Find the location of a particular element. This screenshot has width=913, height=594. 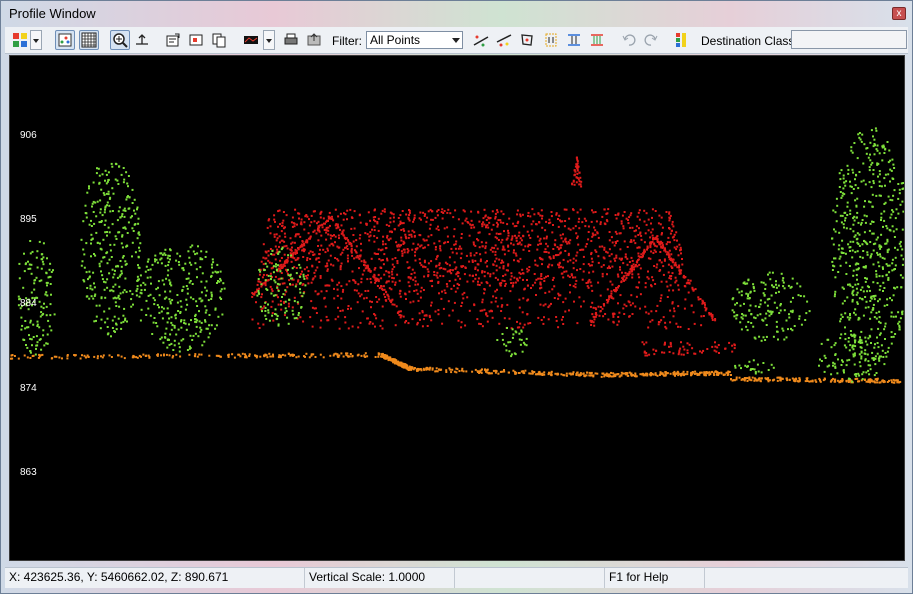

copy-view-icon is located at coordinates (196, 40).